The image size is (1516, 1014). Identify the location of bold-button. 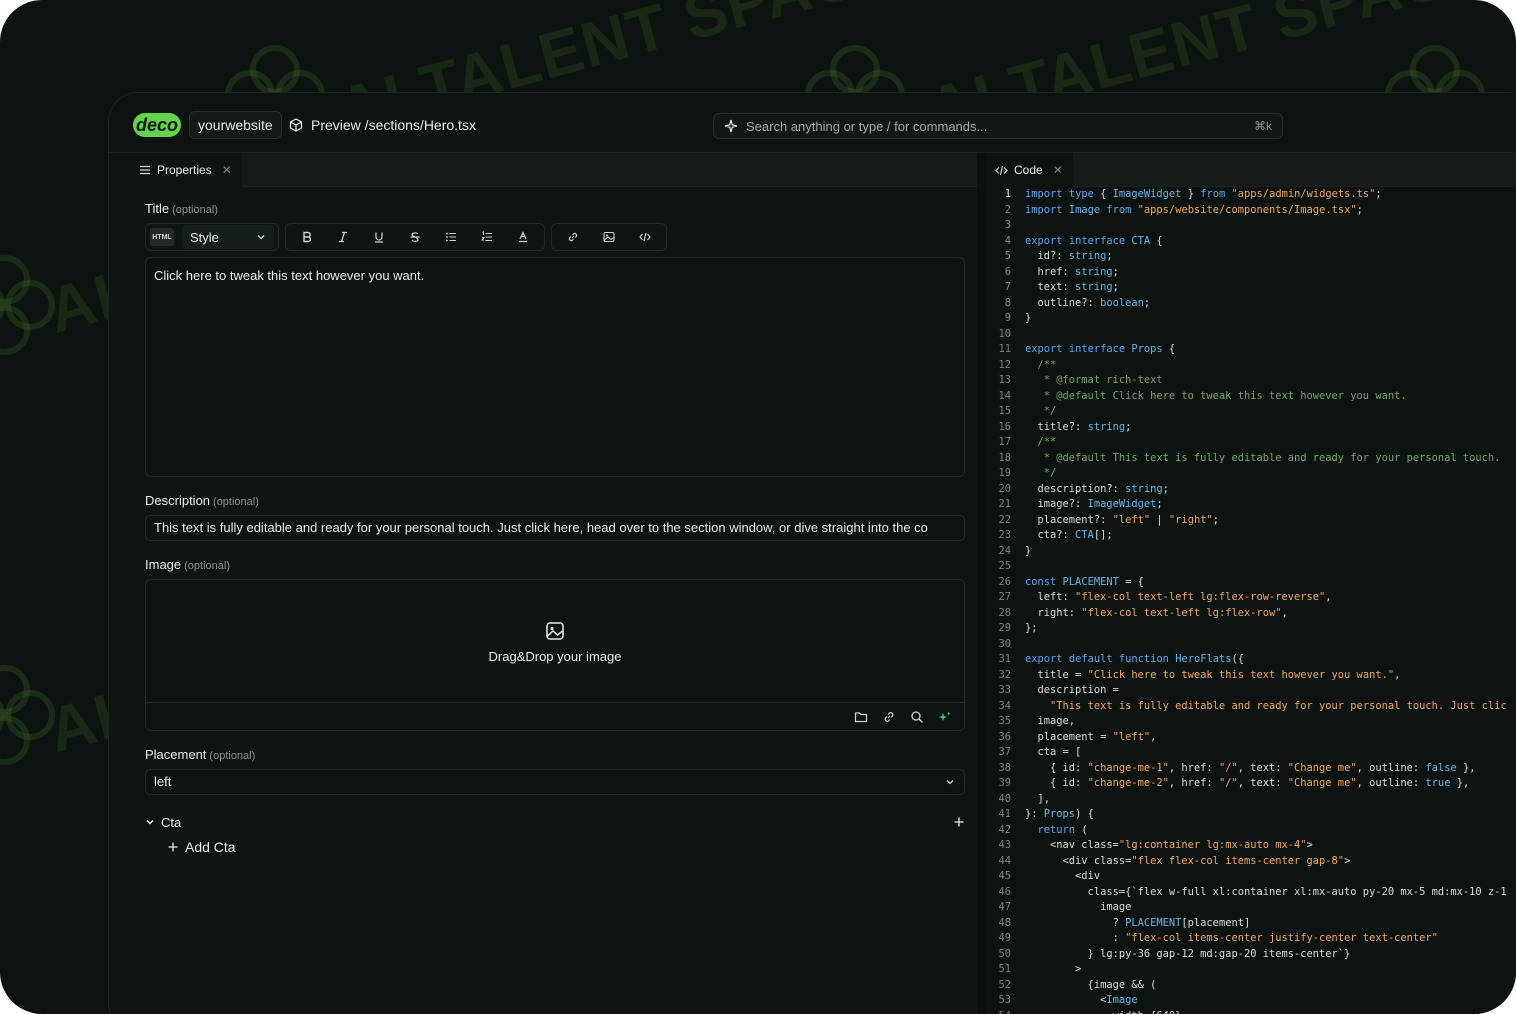
(307, 237).